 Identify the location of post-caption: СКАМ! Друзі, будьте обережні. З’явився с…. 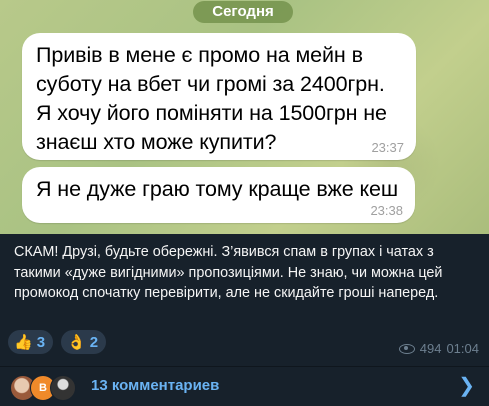
(228, 272).